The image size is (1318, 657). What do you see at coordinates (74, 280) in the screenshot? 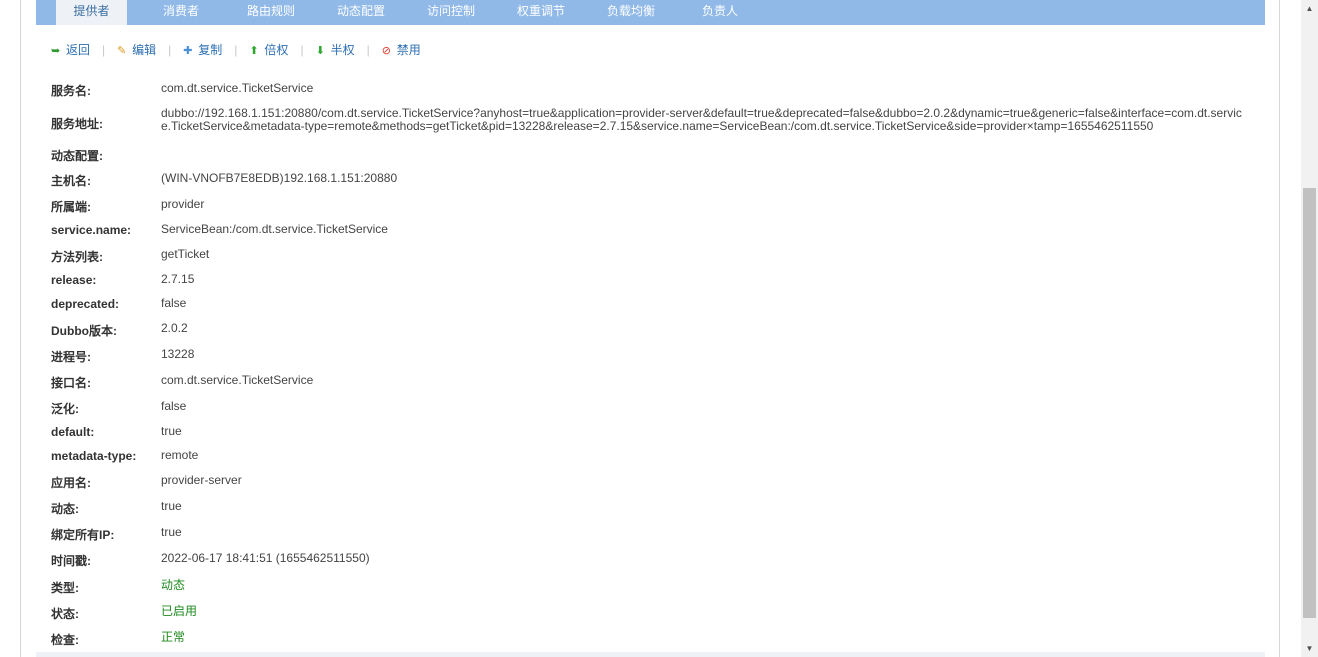
I see `detail-label: release:` at bounding box center [74, 280].